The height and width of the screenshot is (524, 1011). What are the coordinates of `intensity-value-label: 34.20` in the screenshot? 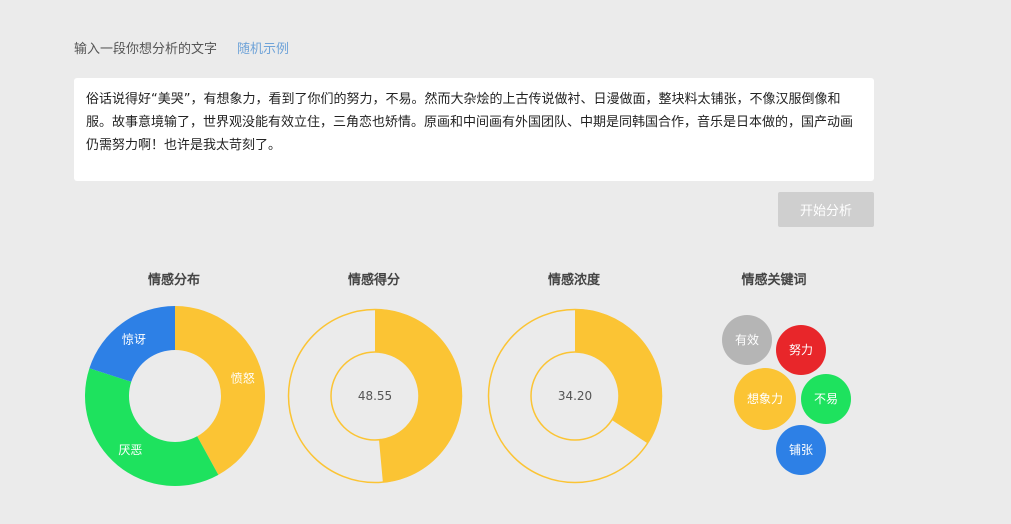 It's located at (575, 396).